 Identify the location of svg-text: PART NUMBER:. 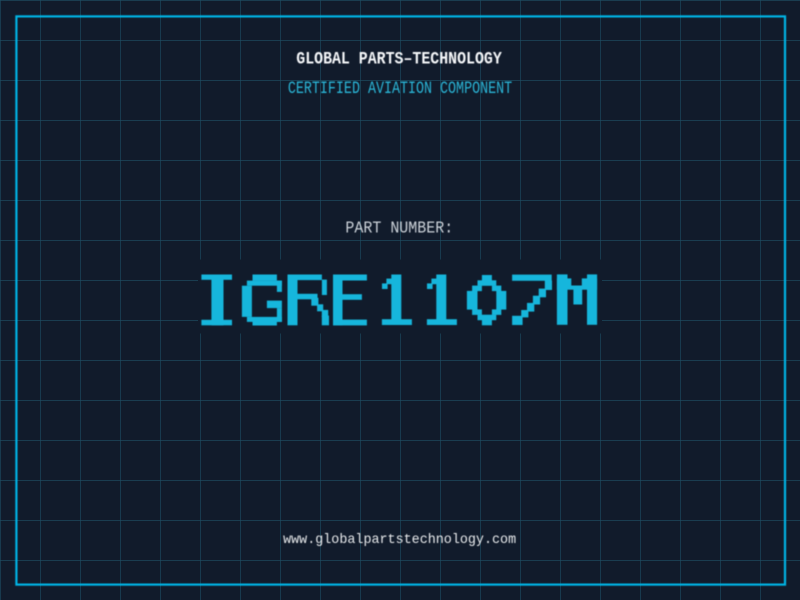
(399, 228).